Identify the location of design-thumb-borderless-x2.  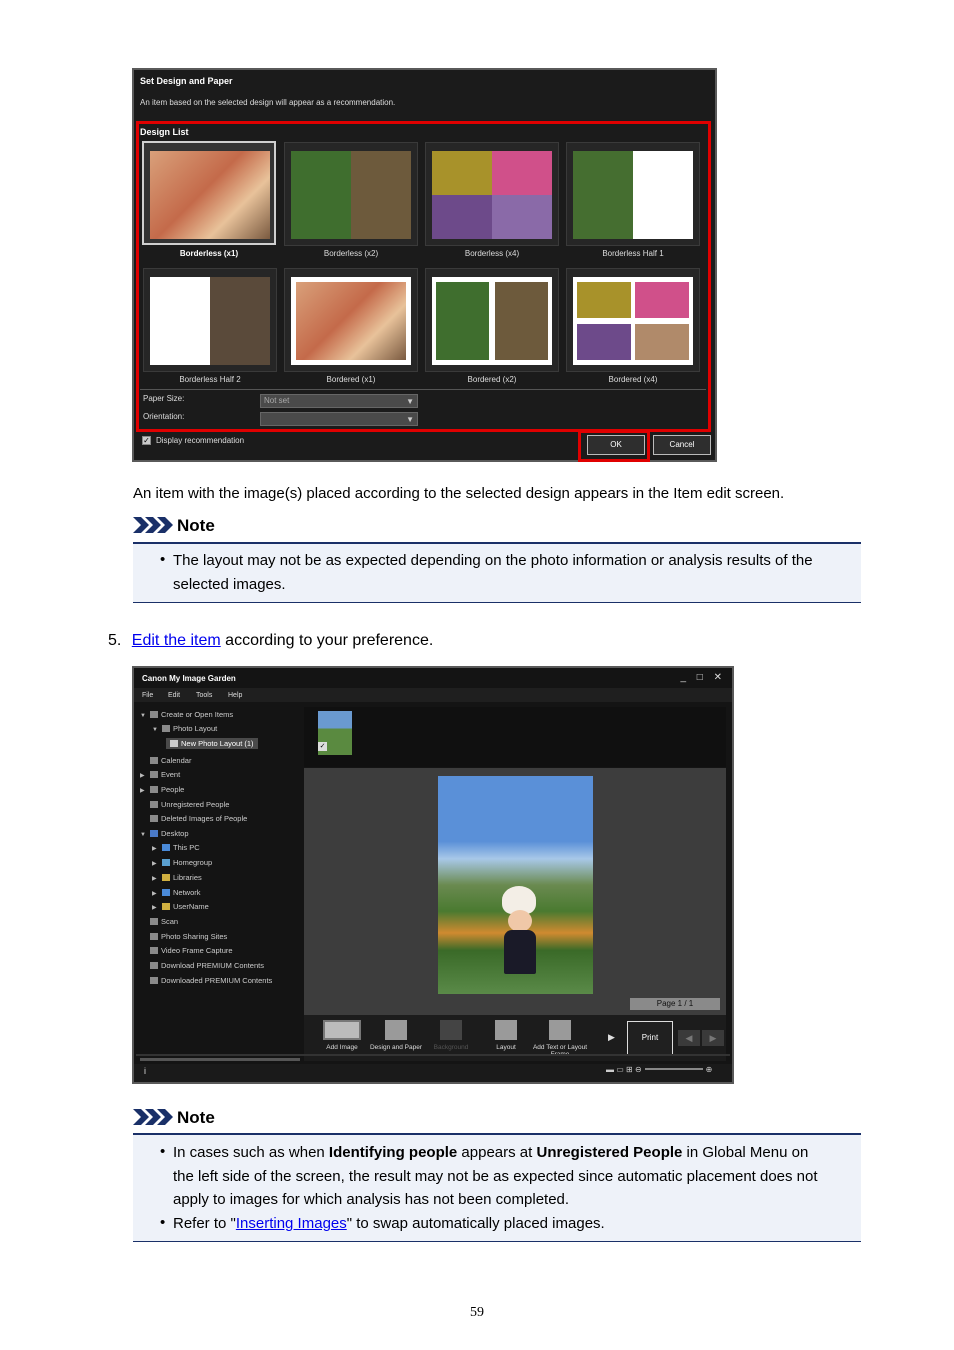
(351, 194).